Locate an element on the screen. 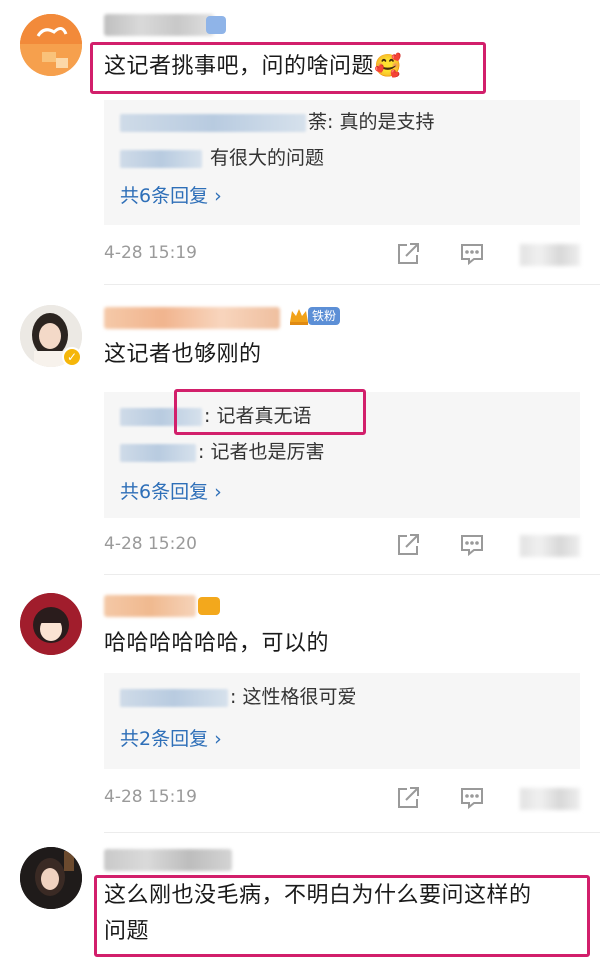  timestamp: 4-28 15:20 is located at coordinates (150, 544).